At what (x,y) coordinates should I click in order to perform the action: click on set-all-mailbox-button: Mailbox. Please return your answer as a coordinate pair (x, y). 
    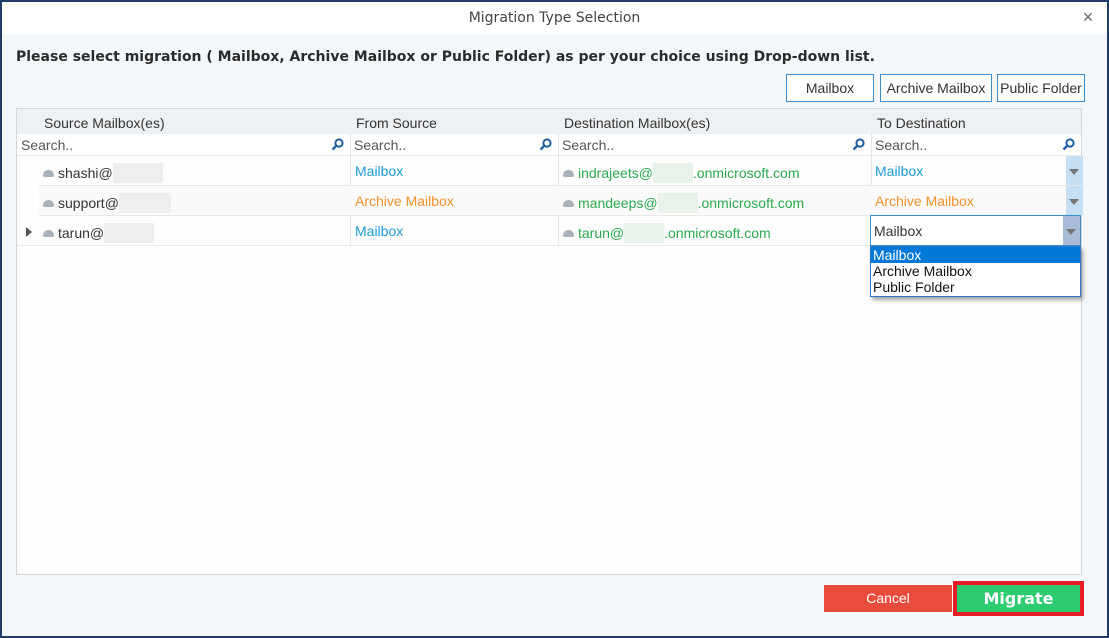
    Looking at the image, I should click on (830, 88).